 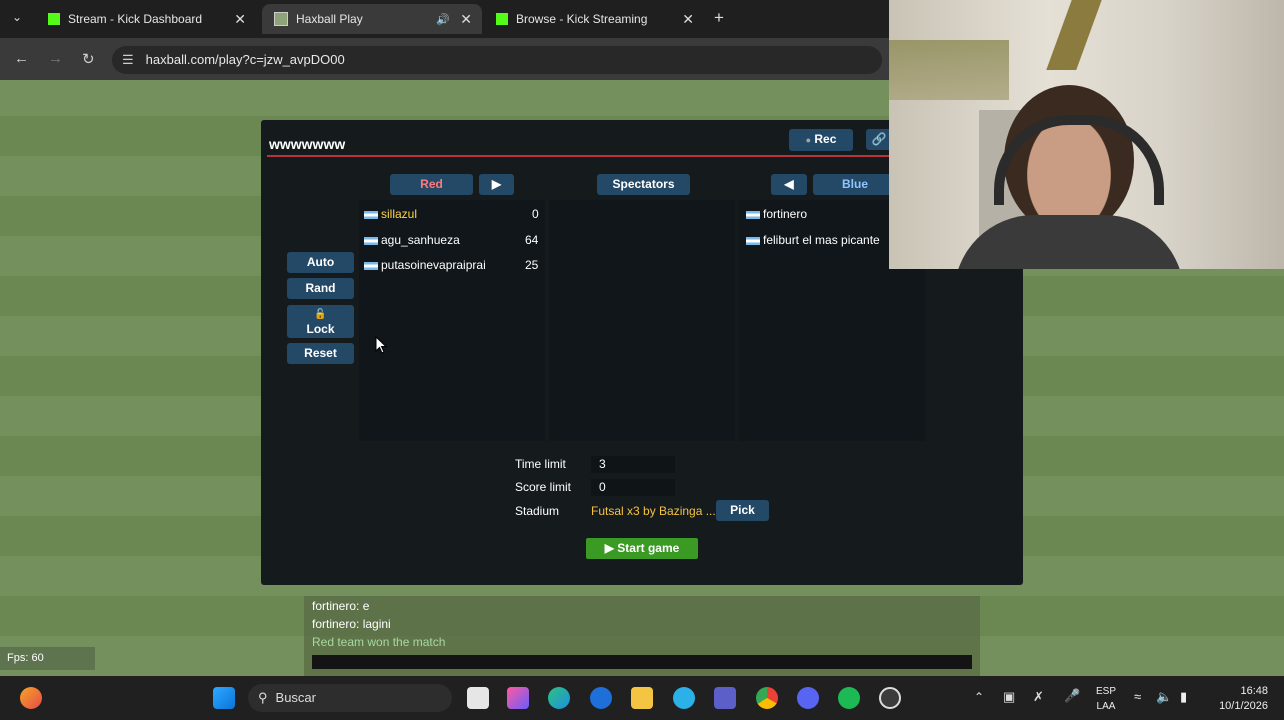 What do you see at coordinates (1183, 697) in the screenshot?
I see `battery-icon: ▮` at bounding box center [1183, 697].